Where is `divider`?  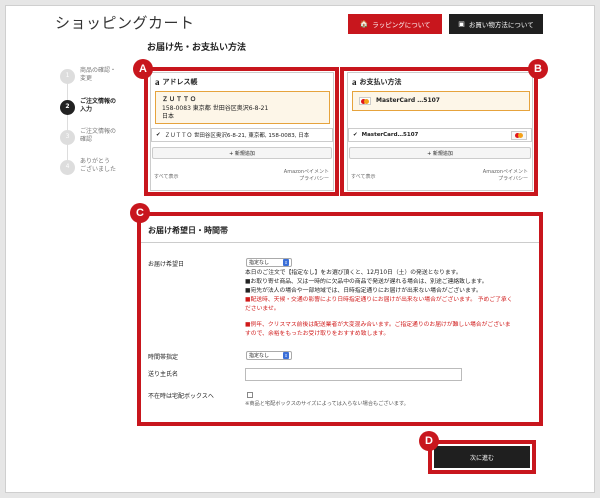 divider is located at coordinates (340, 242).